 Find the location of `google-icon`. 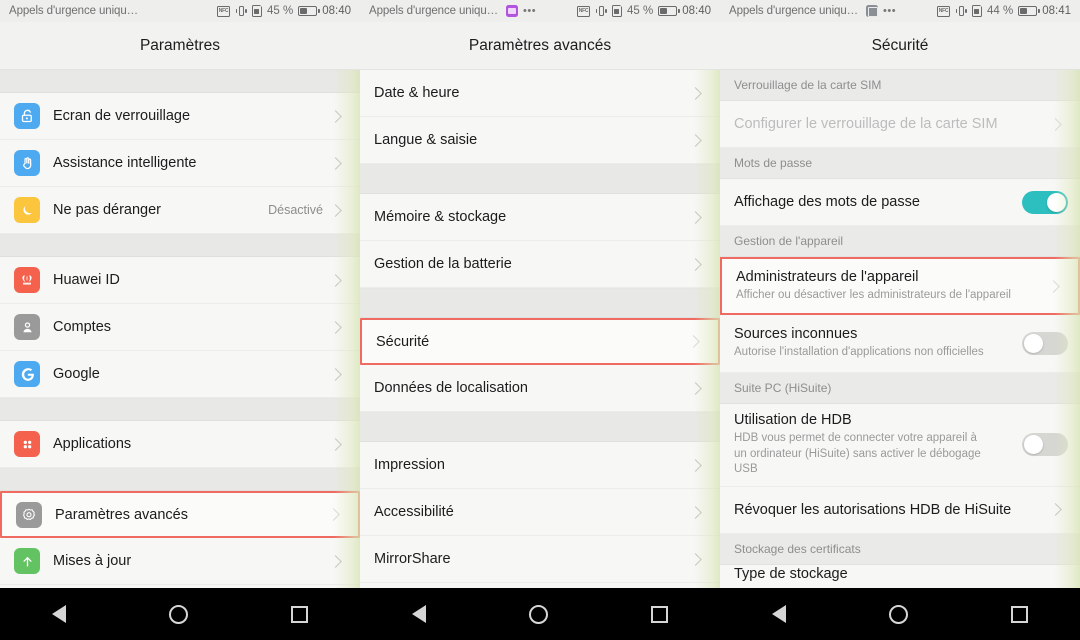

google-icon is located at coordinates (27, 374).